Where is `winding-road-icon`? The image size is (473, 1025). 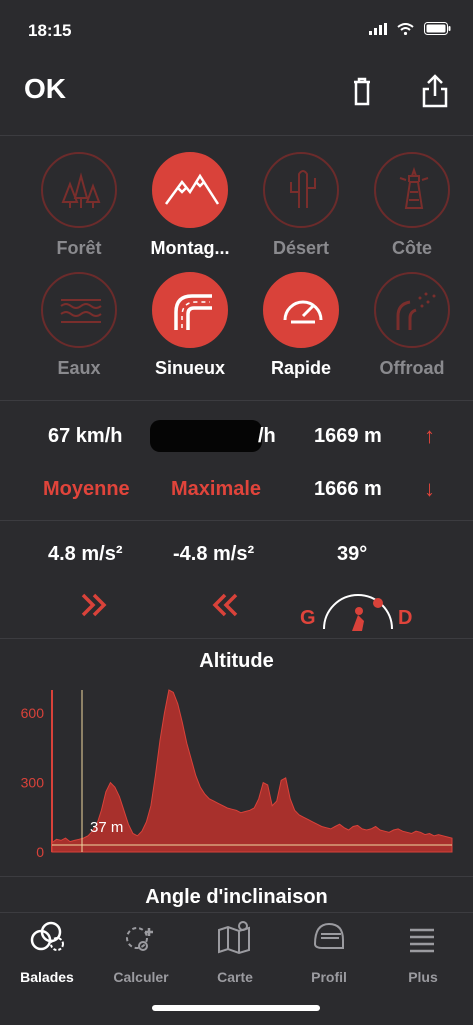 winding-road-icon is located at coordinates (193, 312).